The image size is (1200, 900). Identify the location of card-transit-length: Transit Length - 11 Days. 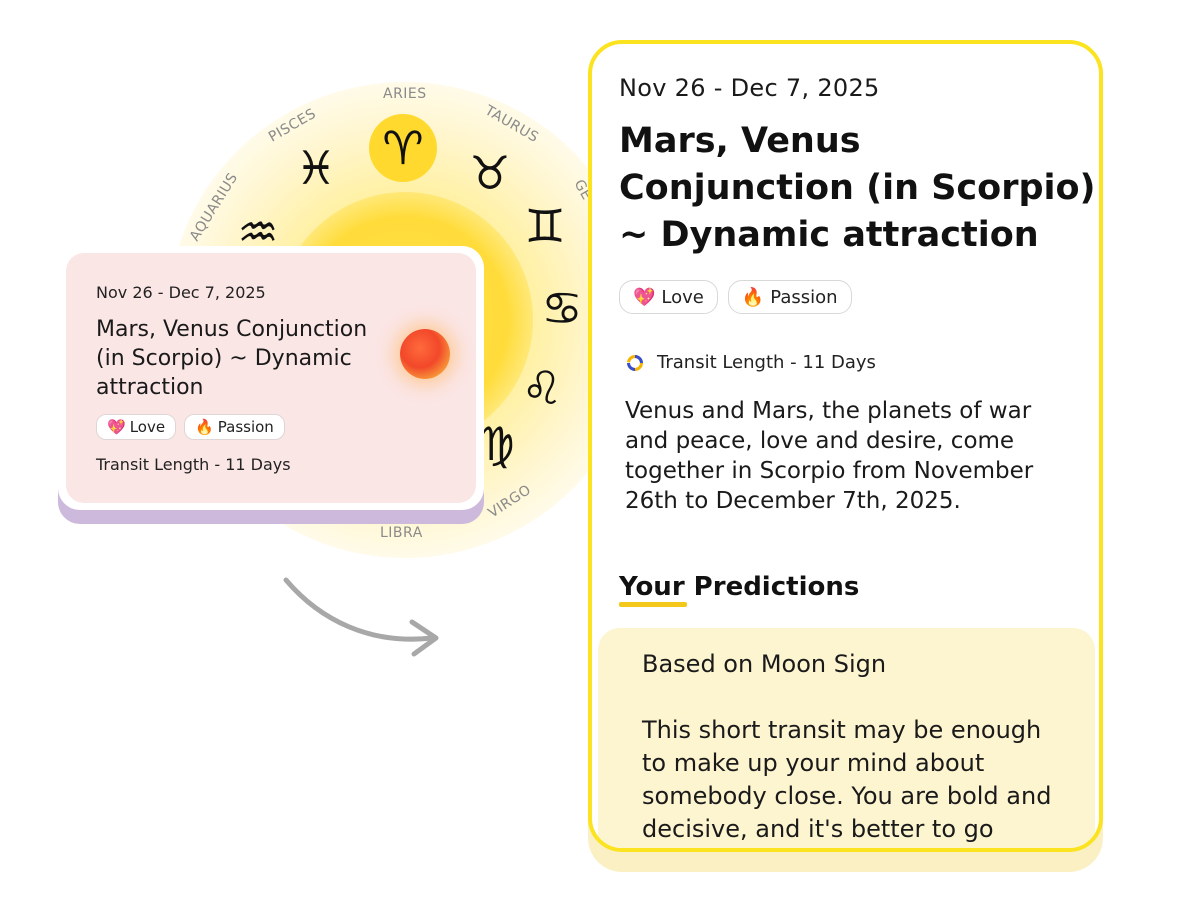
(193, 464).